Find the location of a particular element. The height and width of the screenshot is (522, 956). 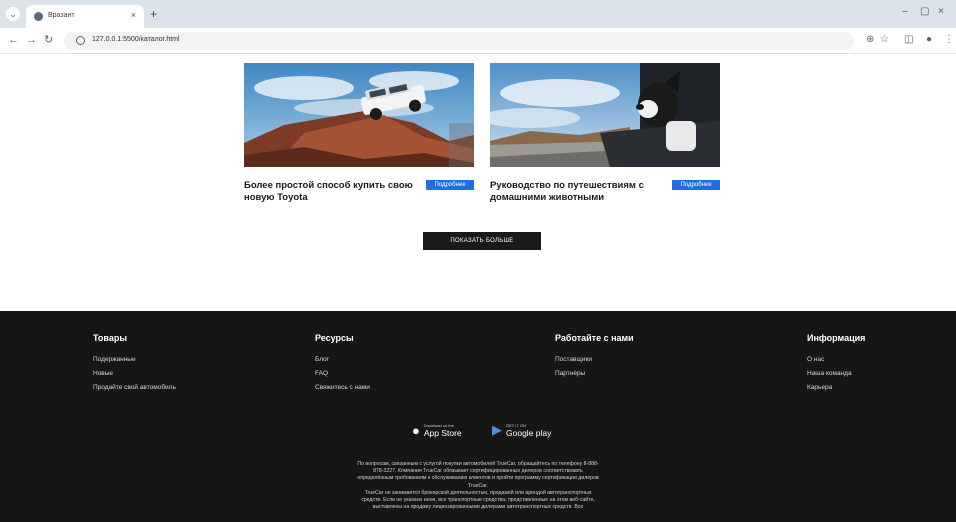

google-play-icon: ▶ is located at coordinates (497, 429).